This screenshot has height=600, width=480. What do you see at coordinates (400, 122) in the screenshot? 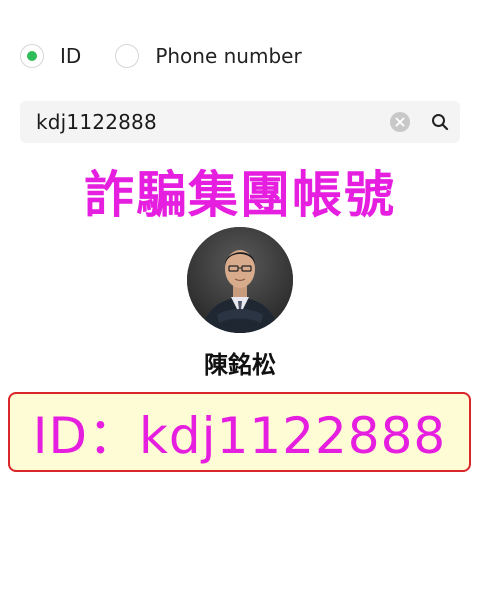
I see `clear-icon` at bounding box center [400, 122].